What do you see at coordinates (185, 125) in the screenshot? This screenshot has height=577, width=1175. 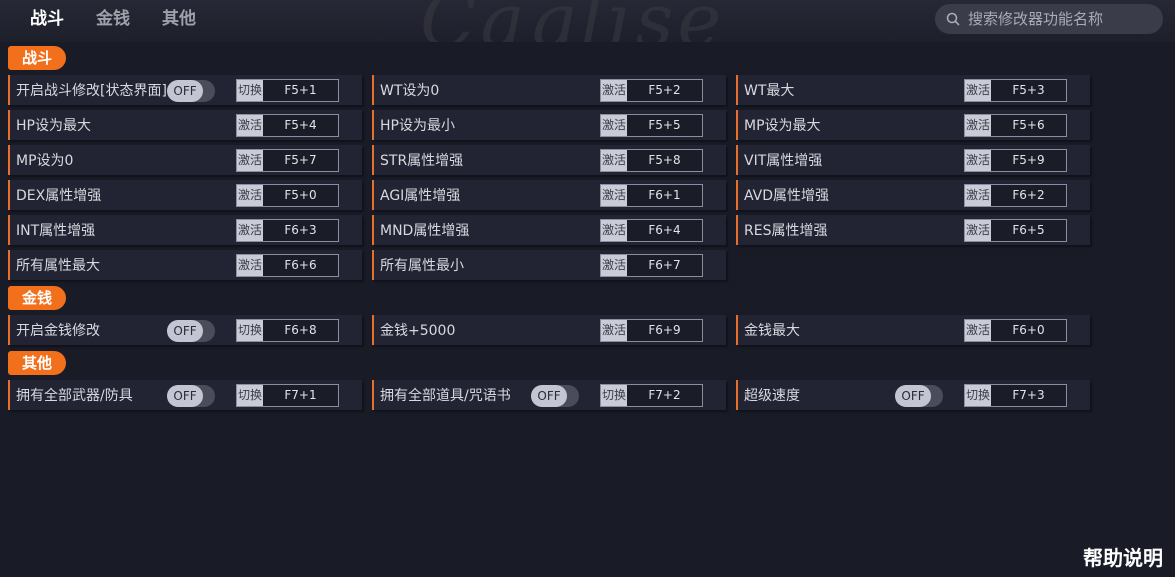 I see `option-row: HP设为最大 激活 F5+4` at bounding box center [185, 125].